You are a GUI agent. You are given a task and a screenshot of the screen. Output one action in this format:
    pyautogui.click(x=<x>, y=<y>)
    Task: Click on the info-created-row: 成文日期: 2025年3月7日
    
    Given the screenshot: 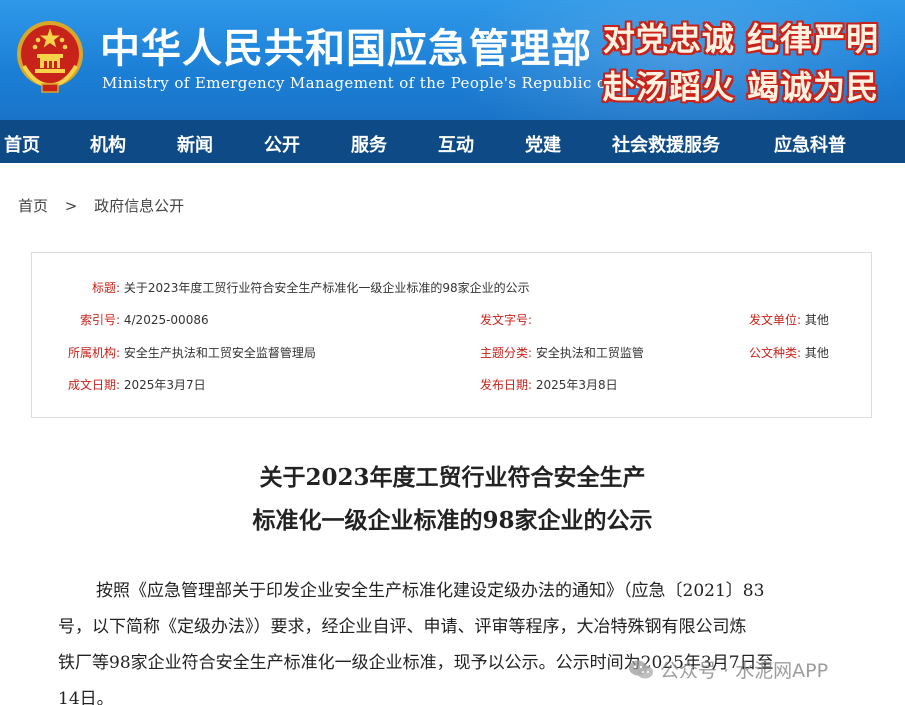 What is the action you would take?
    pyautogui.click(x=137, y=384)
    